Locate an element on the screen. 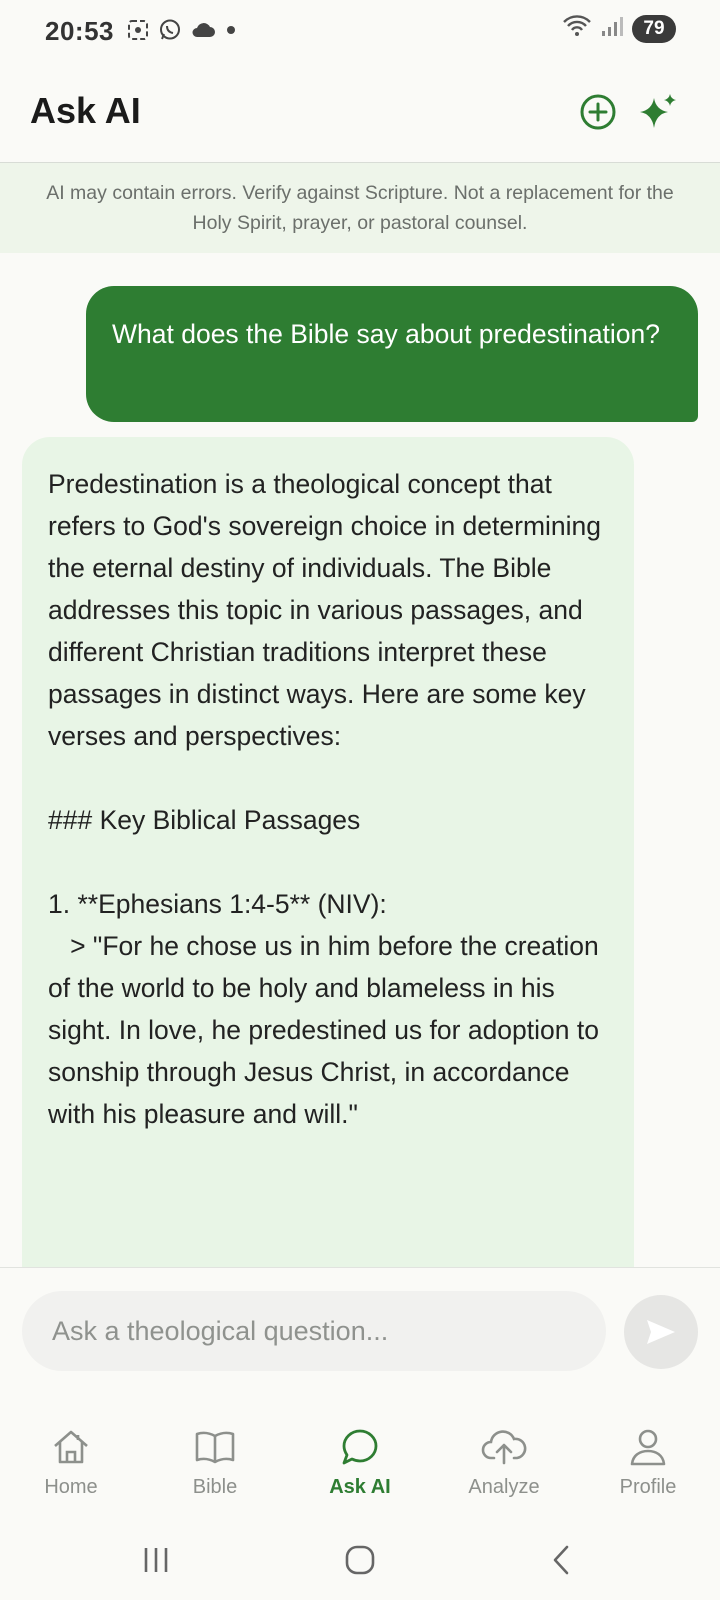 Image resolution: width=720 pixels, height=1600 pixels. nav-label-ask-ai: Ask AI is located at coordinates (360, 1487).